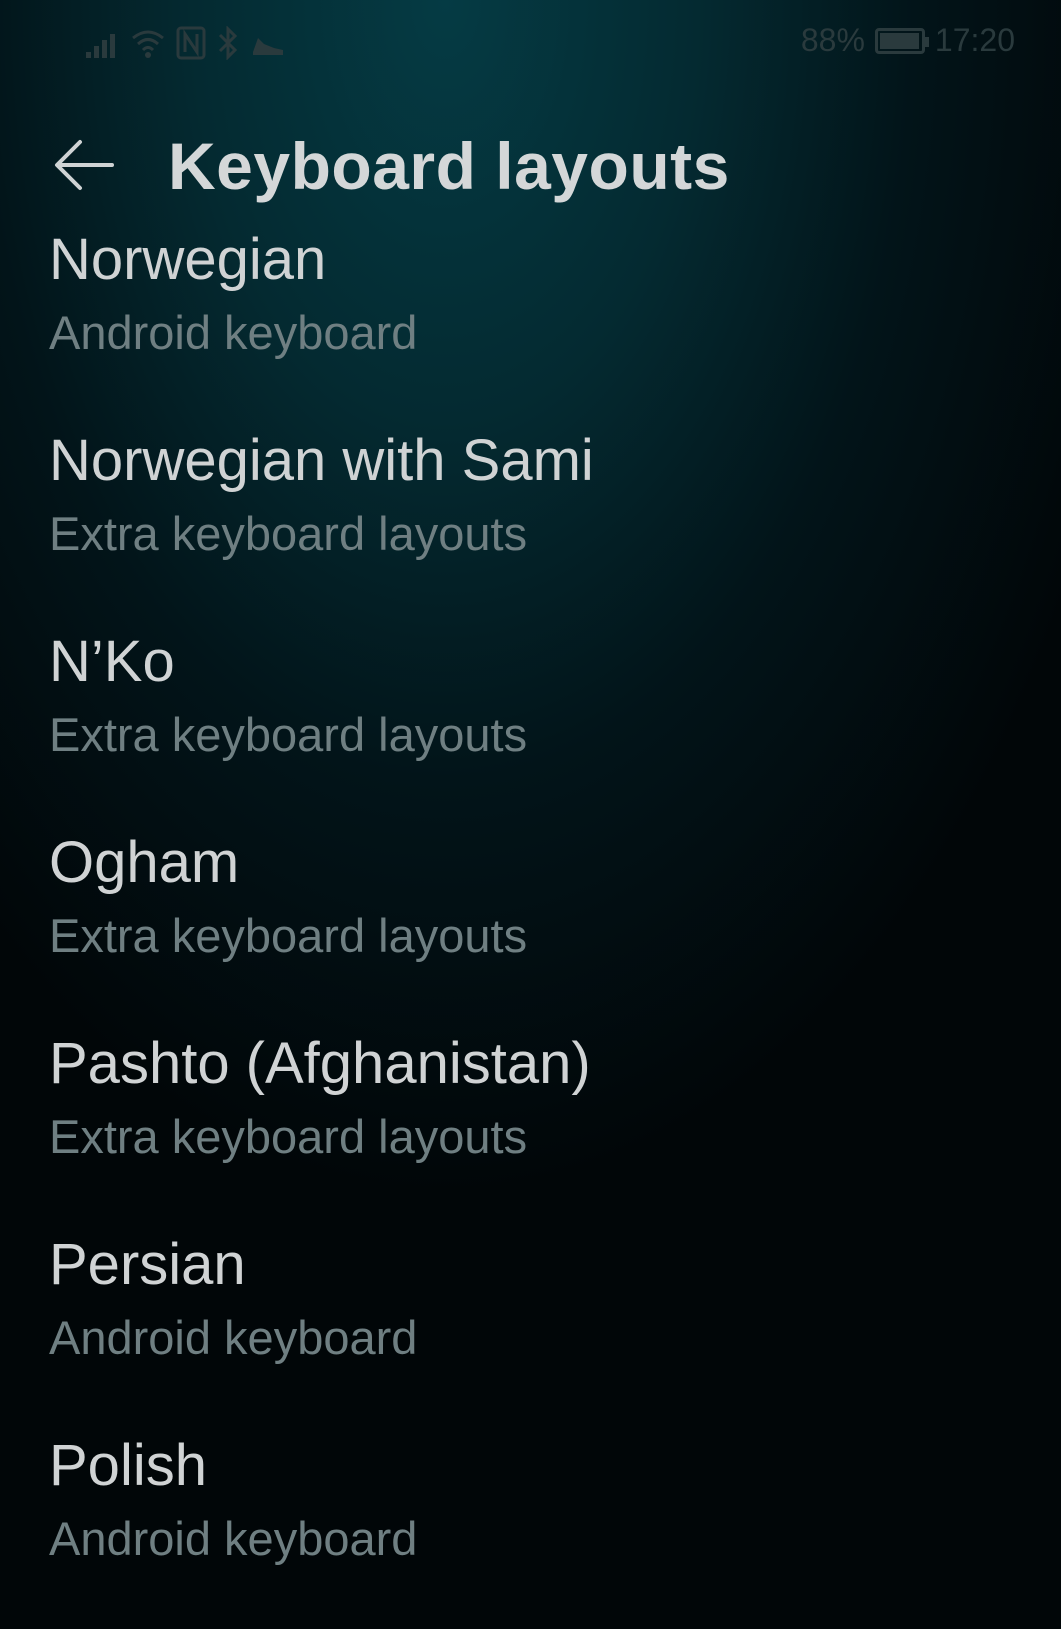  Describe the element at coordinates (228, 43) in the screenshot. I see `bluetooth-icon` at that location.